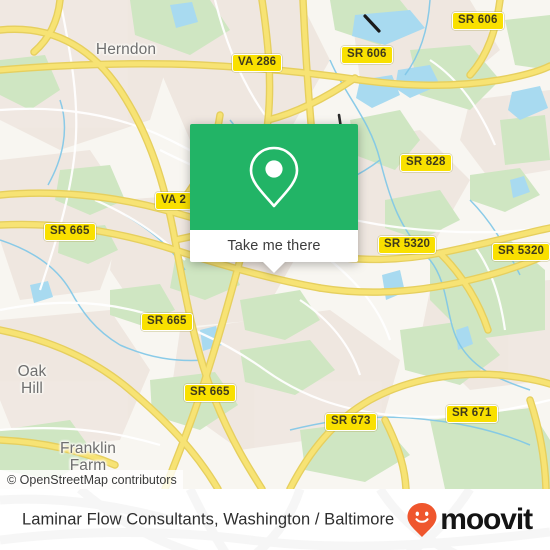 The image size is (550, 550). I want to click on map-pin-icon, so click(274, 177).